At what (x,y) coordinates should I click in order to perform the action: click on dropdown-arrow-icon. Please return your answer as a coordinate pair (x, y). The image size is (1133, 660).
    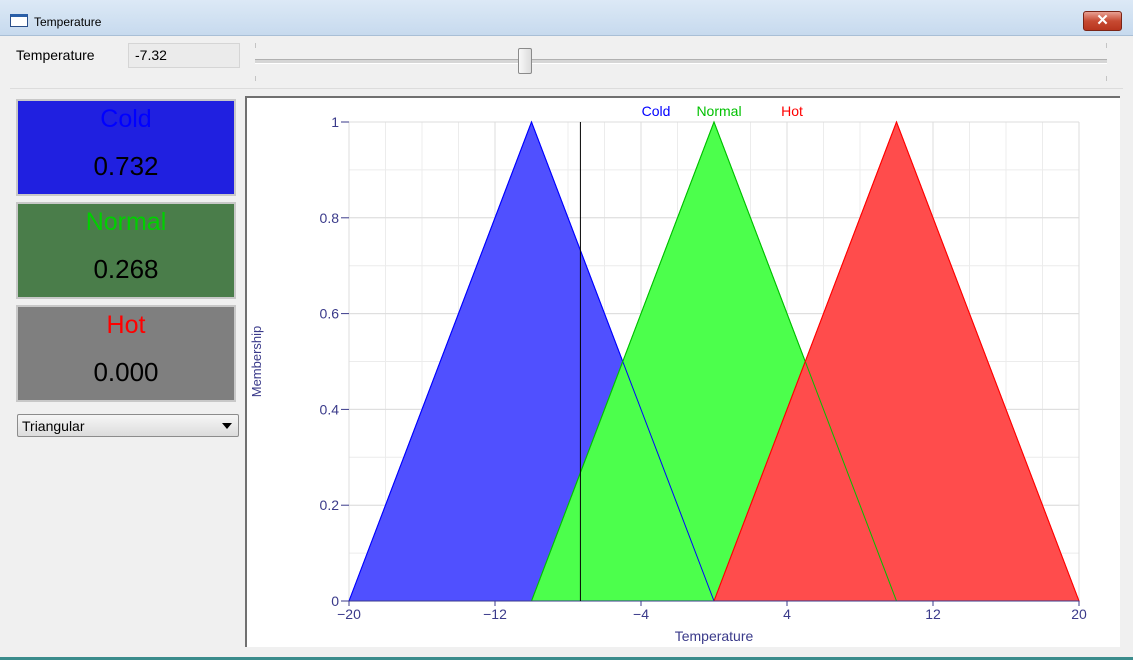
    Looking at the image, I should click on (227, 426).